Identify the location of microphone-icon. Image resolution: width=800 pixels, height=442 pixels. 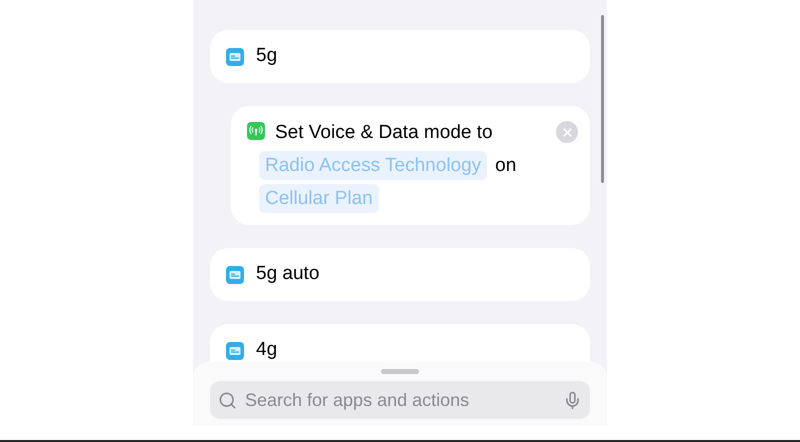
(572, 400).